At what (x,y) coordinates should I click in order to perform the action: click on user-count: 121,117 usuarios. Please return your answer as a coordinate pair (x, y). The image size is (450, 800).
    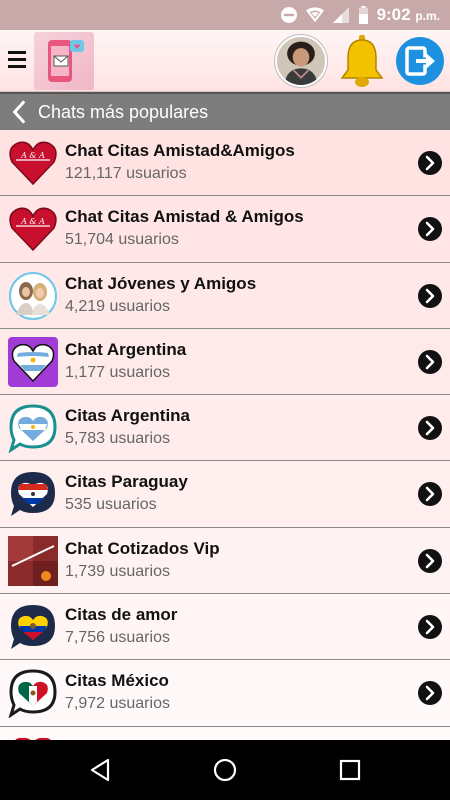
    Looking at the image, I should click on (126, 173).